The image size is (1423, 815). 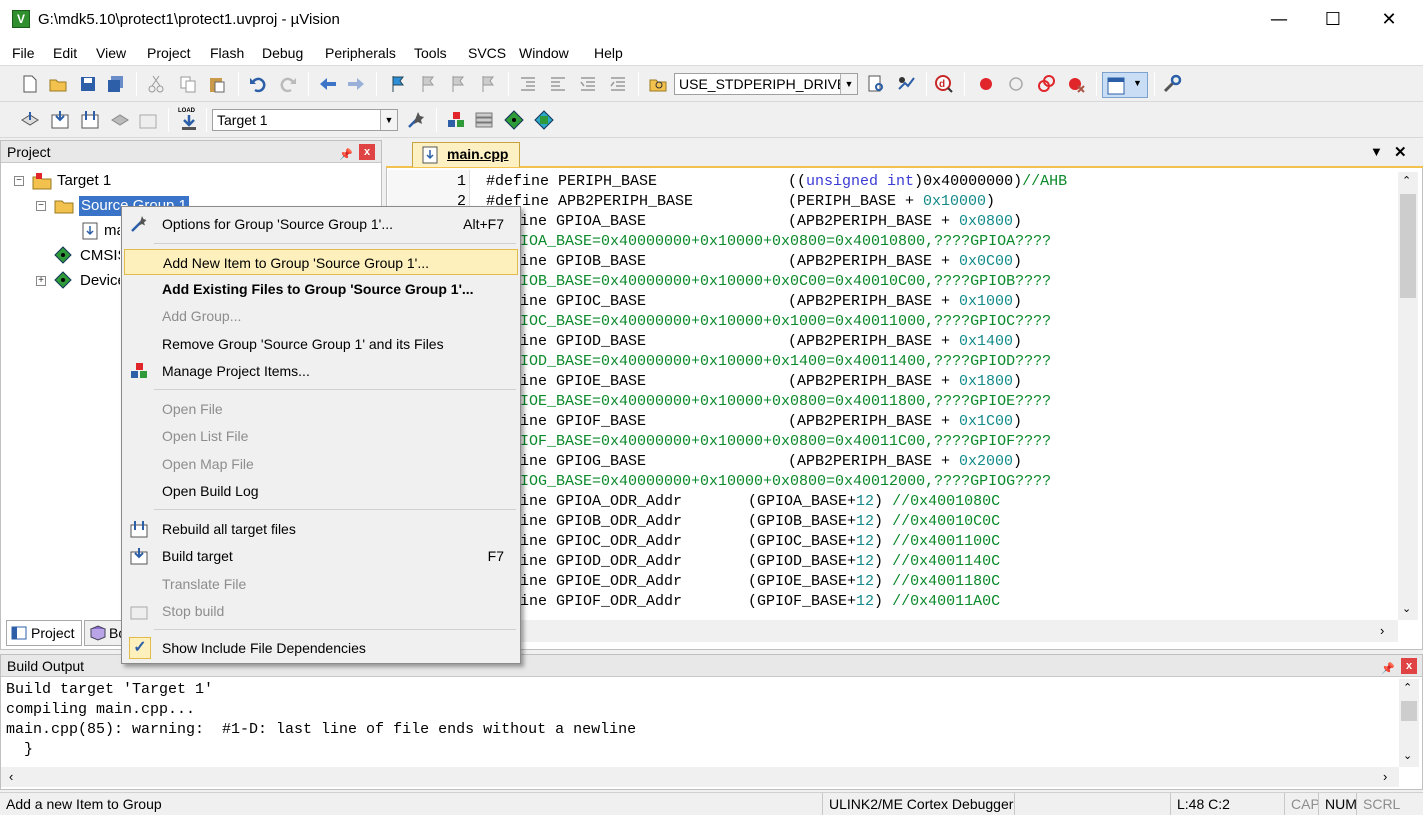 What do you see at coordinates (100, 281) in the screenshot?
I see `tree-item-device: Device` at bounding box center [100, 281].